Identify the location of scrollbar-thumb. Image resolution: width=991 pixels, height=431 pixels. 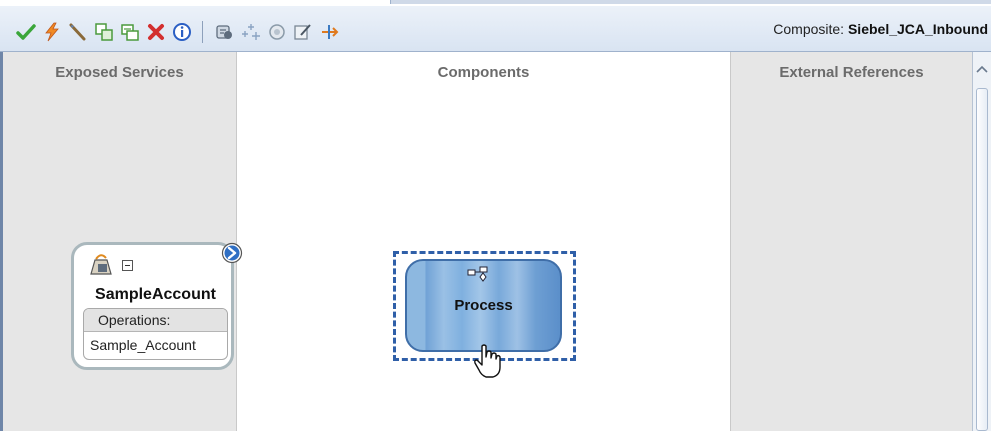
(982, 259).